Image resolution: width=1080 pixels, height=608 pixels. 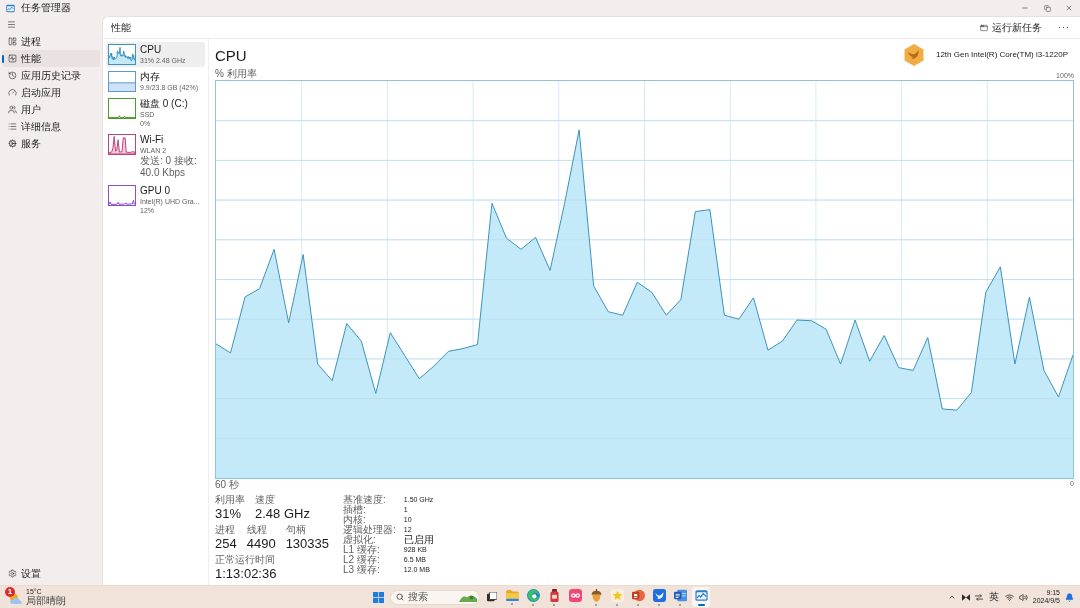 I want to click on taskbar-app-button, so click(x=701, y=597).